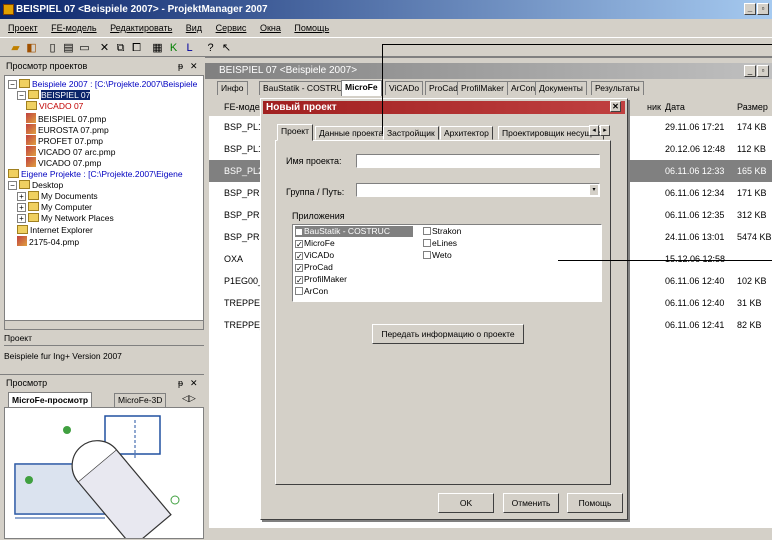 The image size is (772, 540). I want to click on dialog-tab-2: Застройщик, so click(411, 133).